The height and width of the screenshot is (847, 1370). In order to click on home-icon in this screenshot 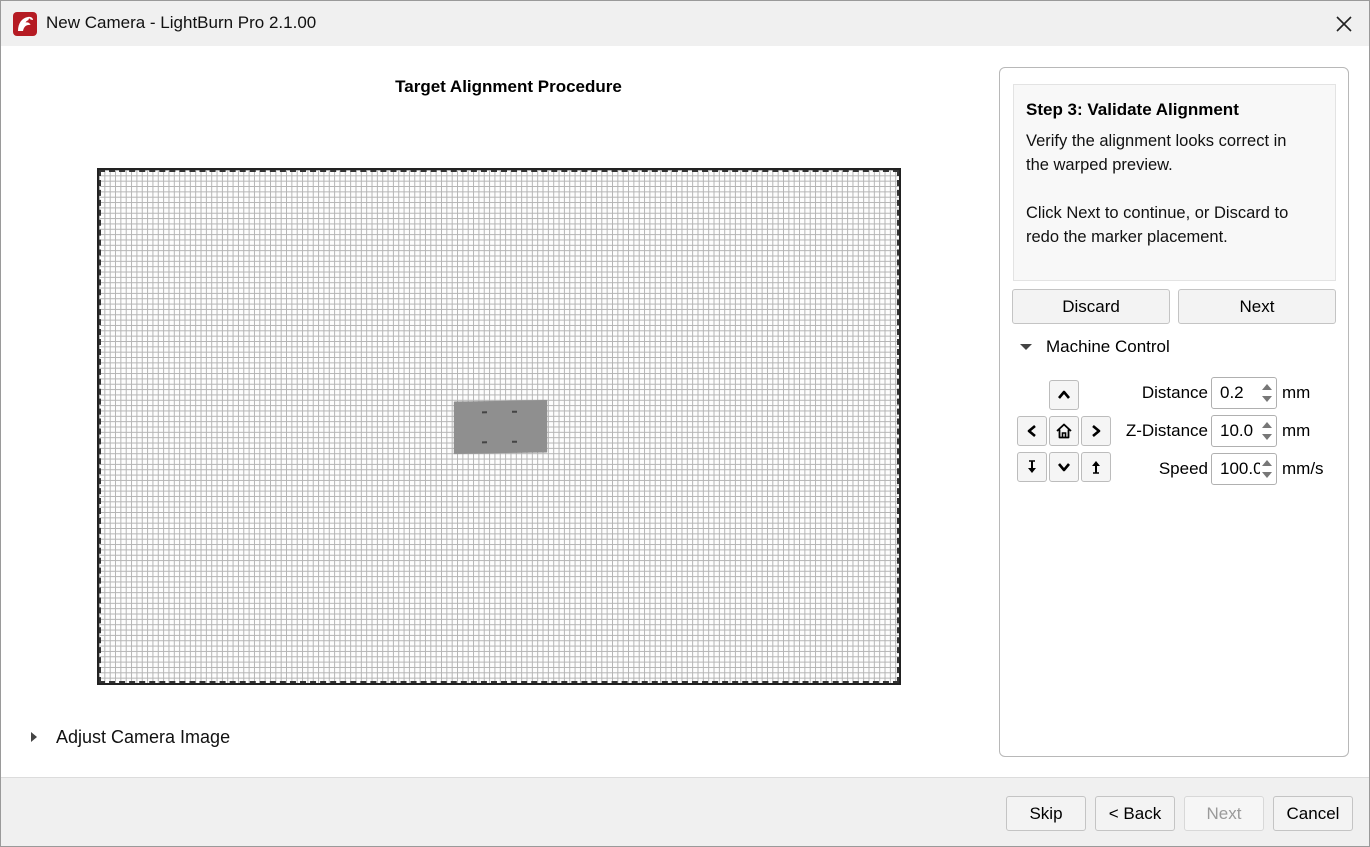, I will do `click(1064, 431)`.